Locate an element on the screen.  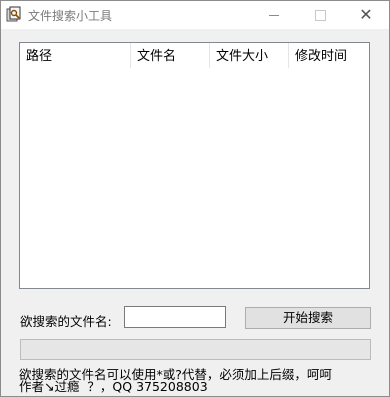
minimize-icon is located at coordinates (274, 15).